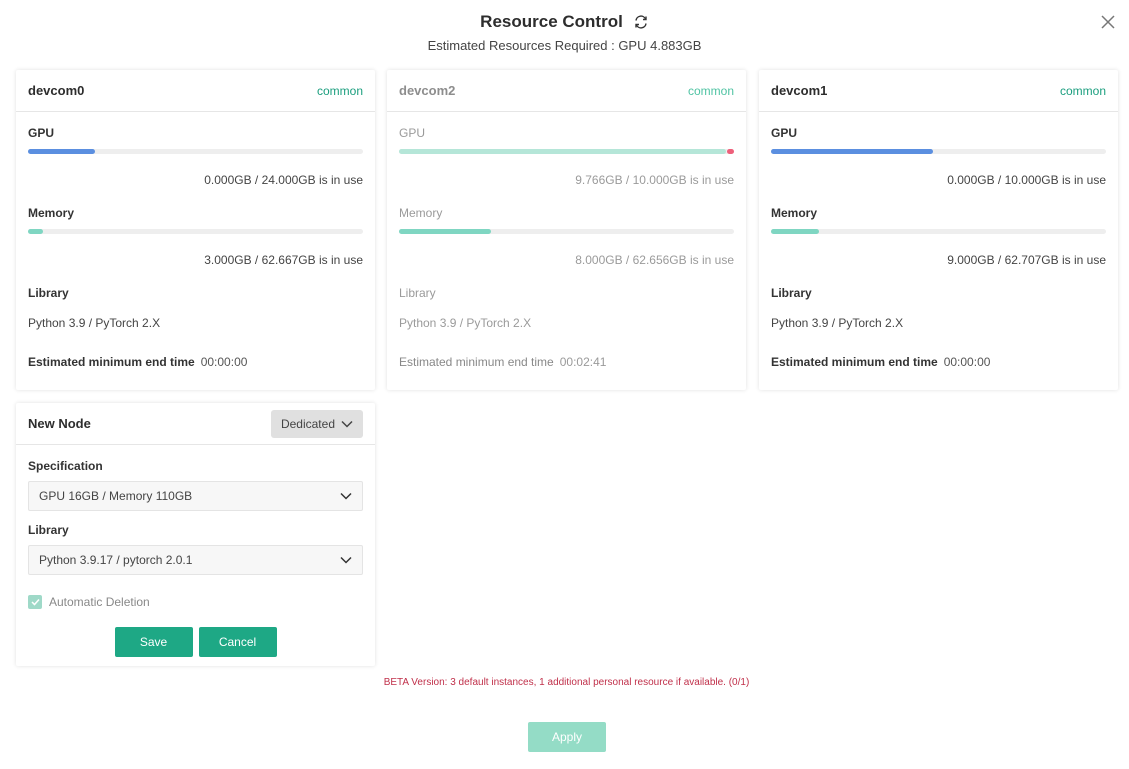 Image resolution: width=1129 pixels, height=769 pixels. Describe the element at coordinates (307, 423) in the screenshot. I see `node-type-value: Dedicated` at that location.